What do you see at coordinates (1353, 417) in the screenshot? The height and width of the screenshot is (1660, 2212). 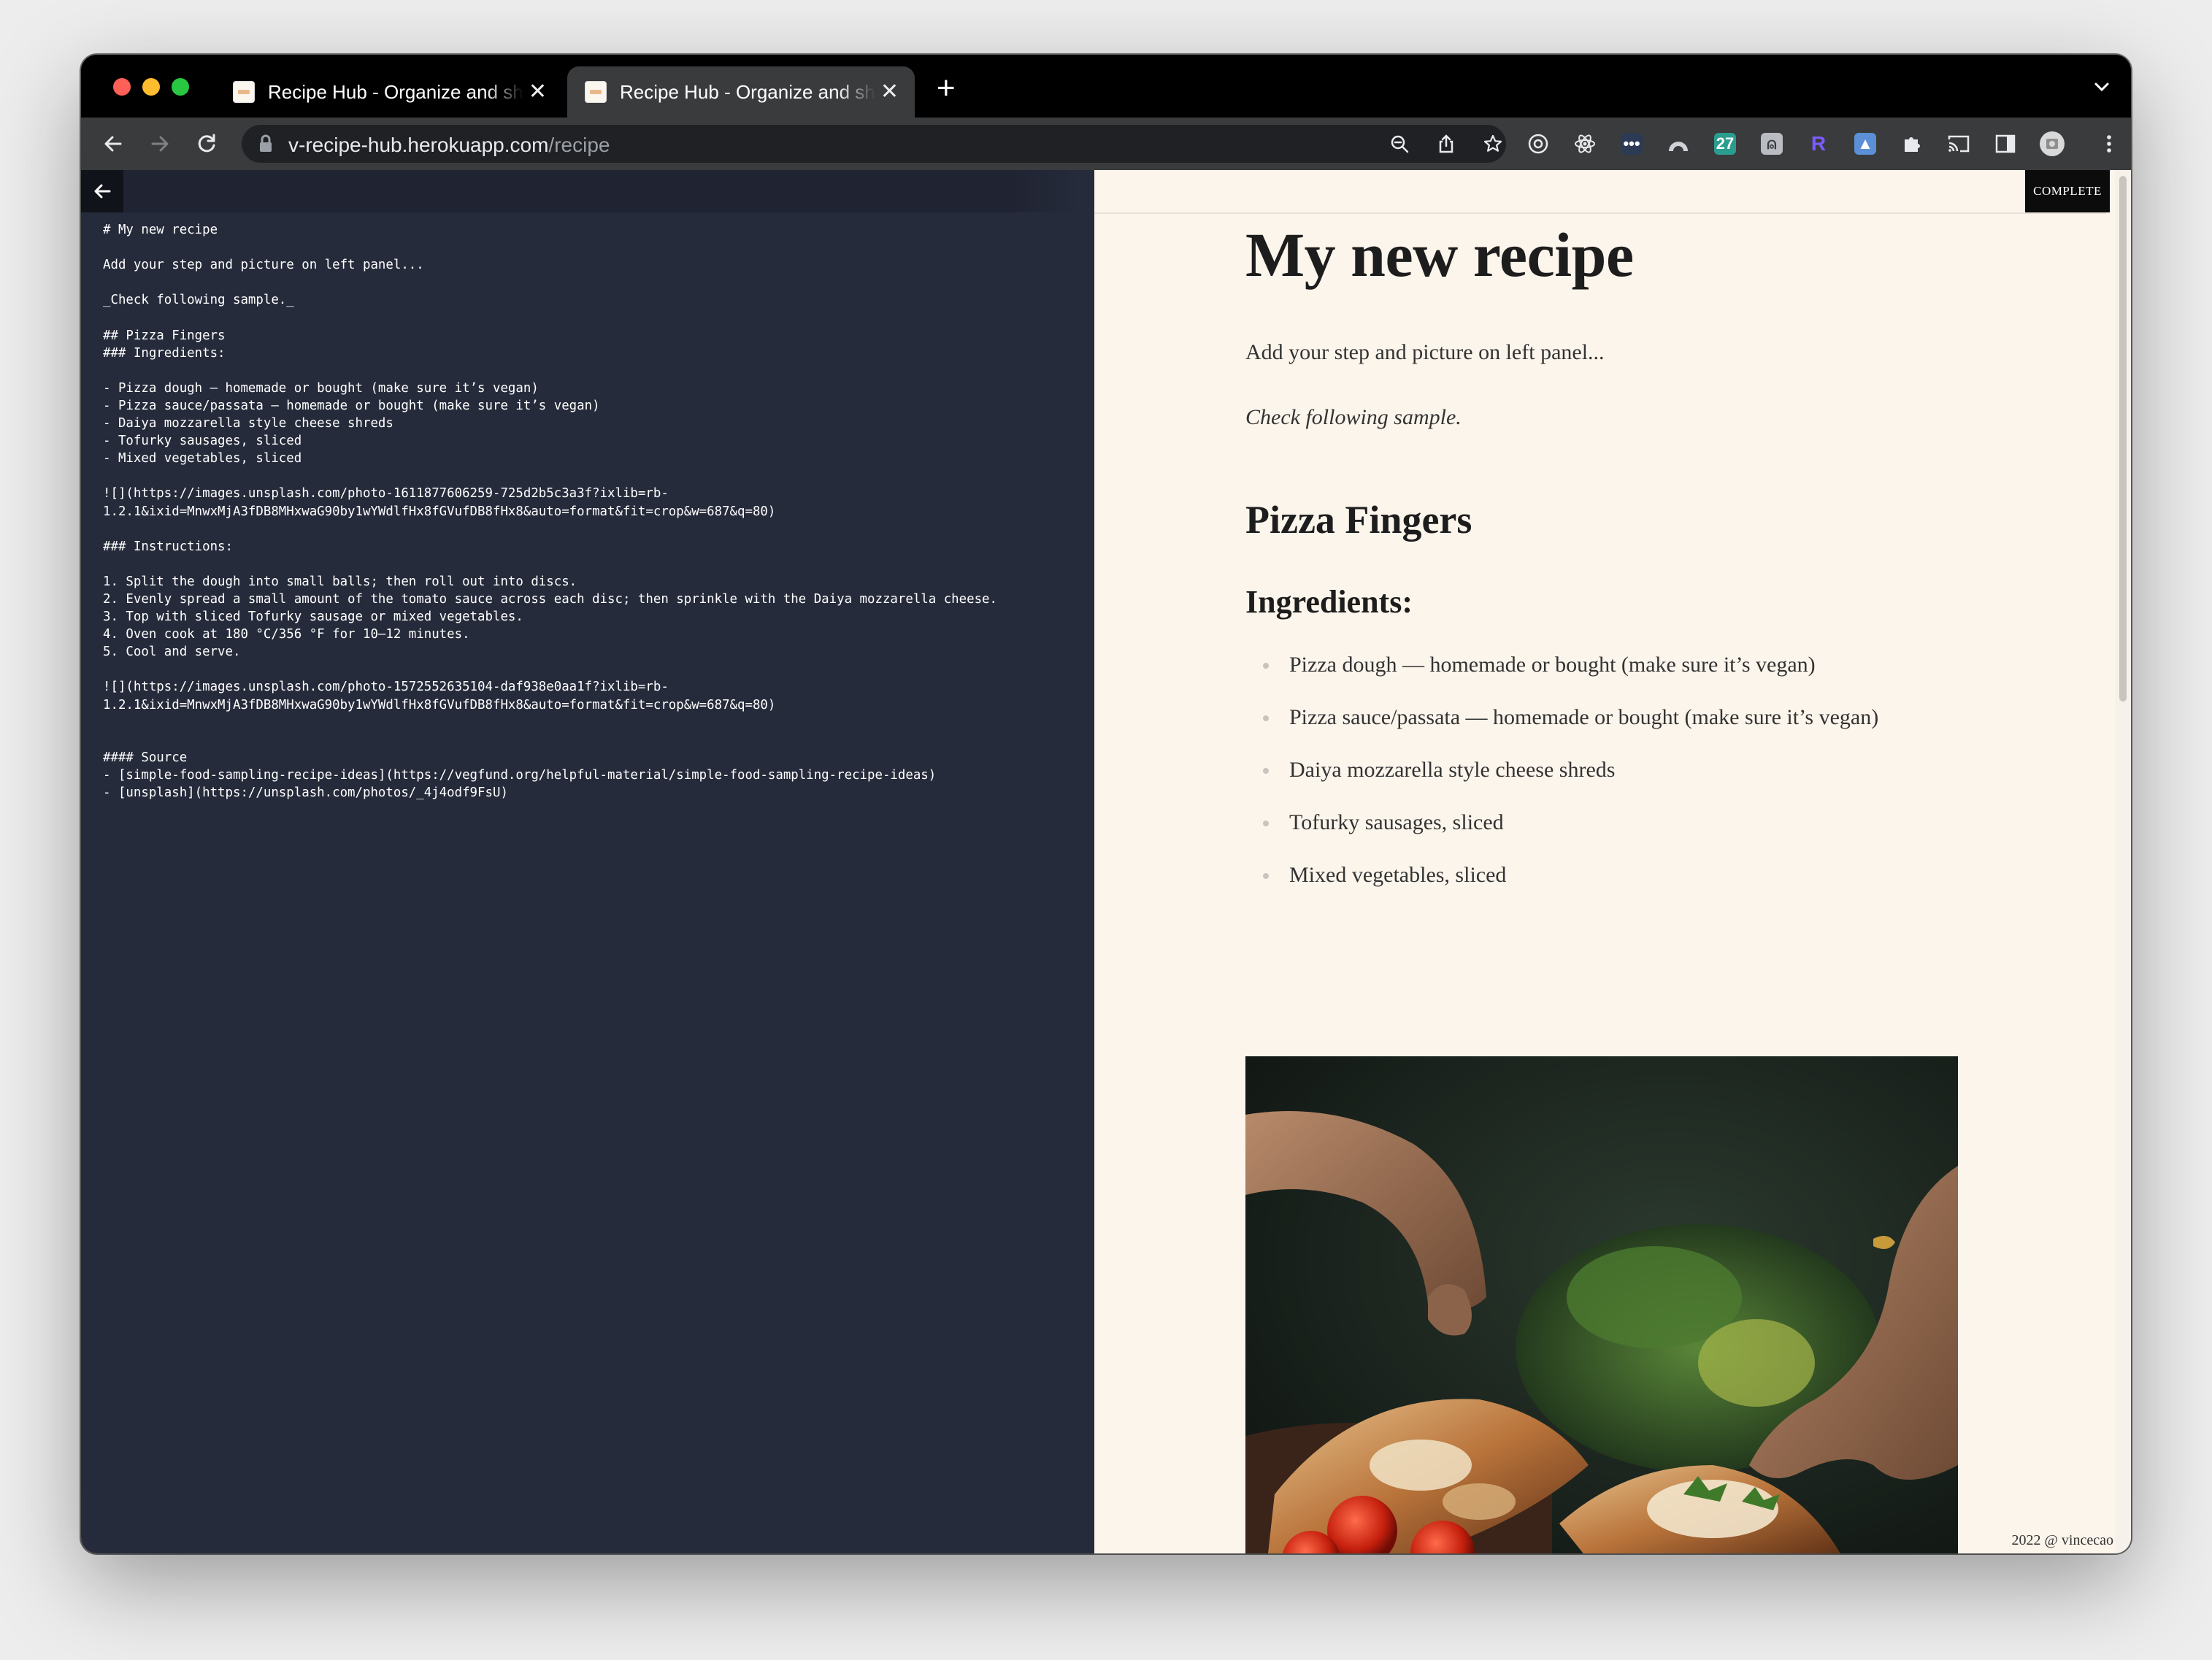 I see `hint-text: Check following sample.` at bounding box center [1353, 417].